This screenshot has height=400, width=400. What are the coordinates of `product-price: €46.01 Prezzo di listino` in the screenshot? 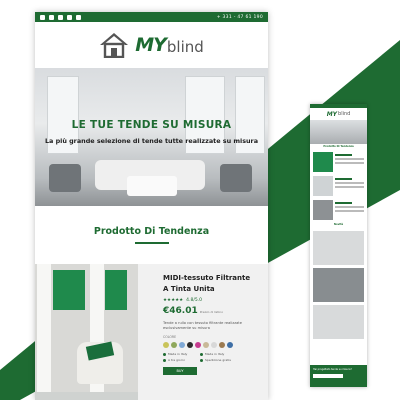 It's located at (211, 311).